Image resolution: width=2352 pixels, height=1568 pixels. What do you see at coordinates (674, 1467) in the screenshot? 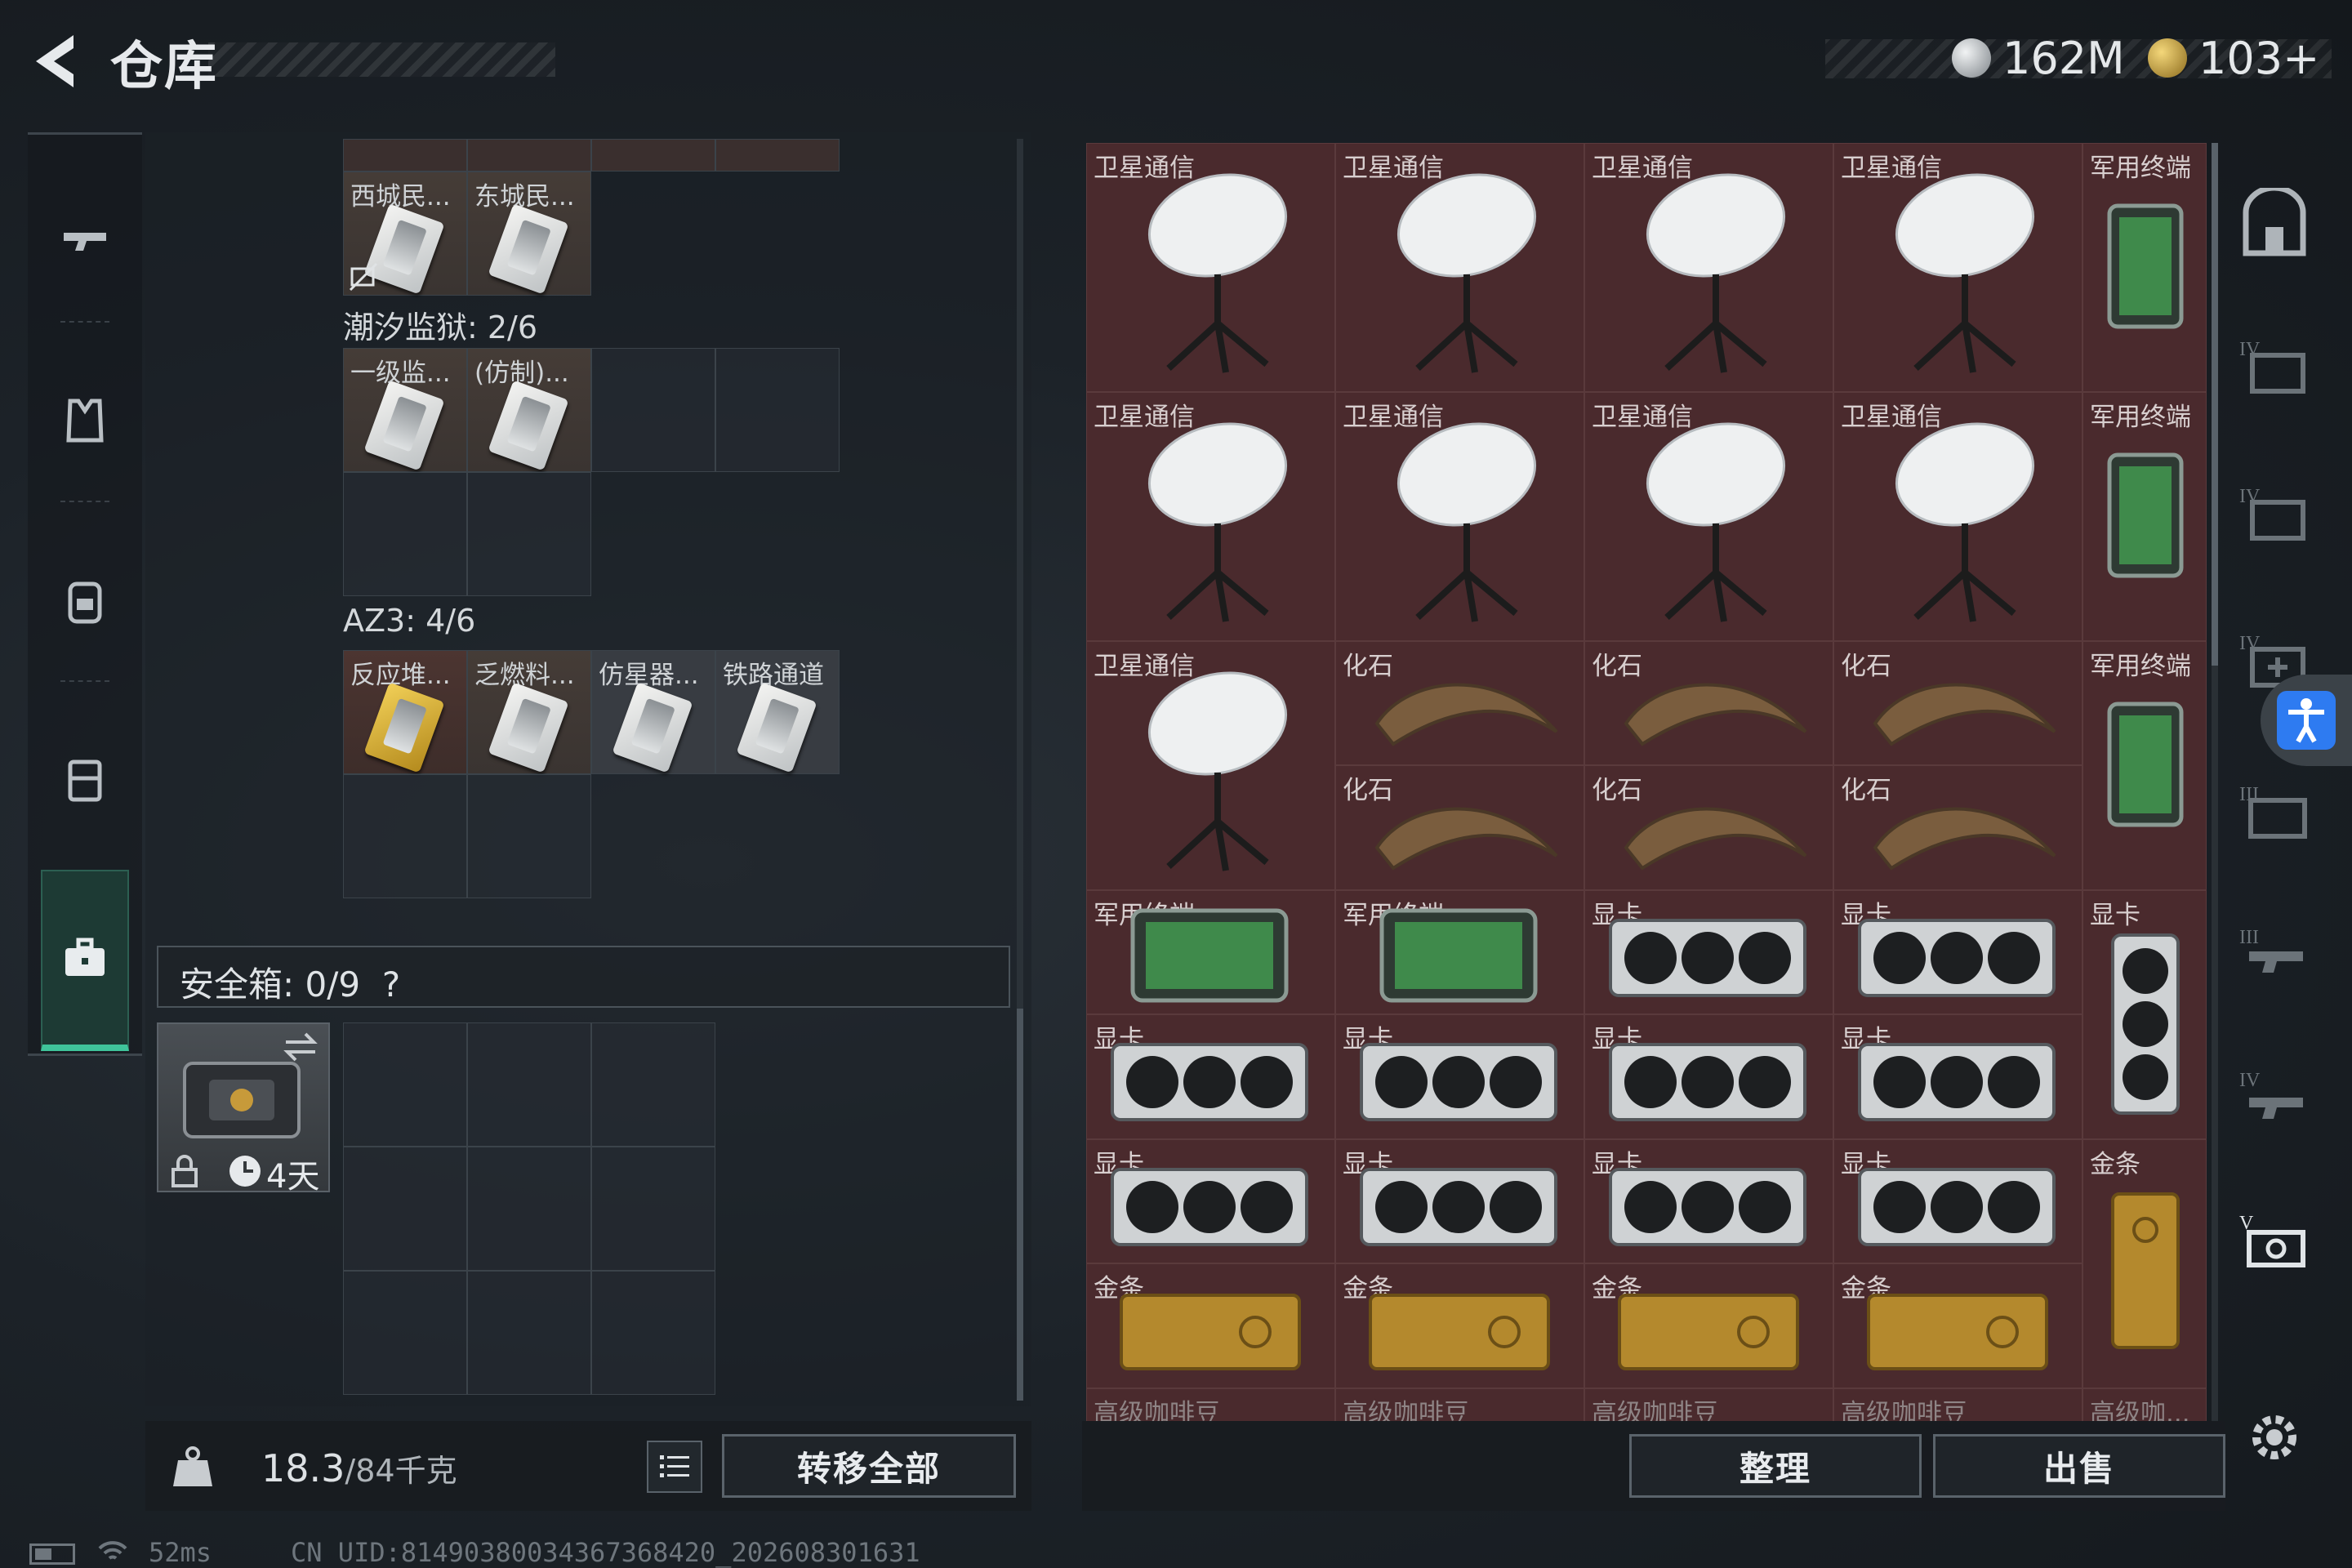
I see `list-view-button` at bounding box center [674, 1467].